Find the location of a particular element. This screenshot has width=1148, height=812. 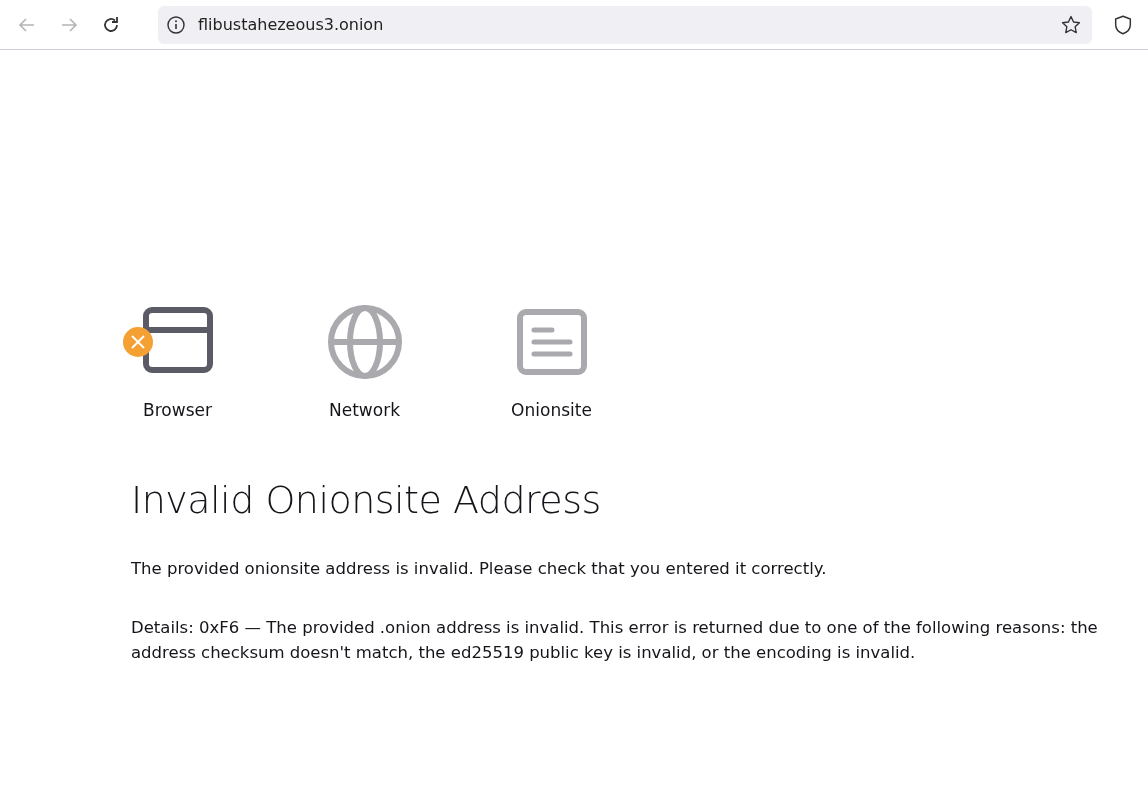

info-icon is located at coordinates (176, 24).